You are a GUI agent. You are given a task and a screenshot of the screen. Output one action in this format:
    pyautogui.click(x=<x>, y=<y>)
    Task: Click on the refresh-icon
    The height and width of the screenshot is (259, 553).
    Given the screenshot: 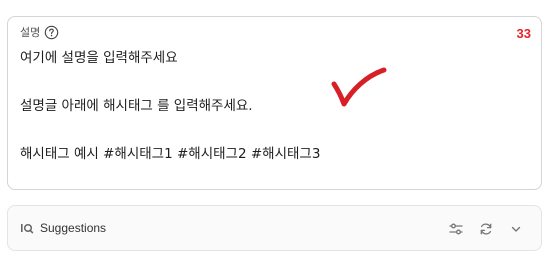 What is the action you would take?
    pyautogui.click(x=486, y=229)
    